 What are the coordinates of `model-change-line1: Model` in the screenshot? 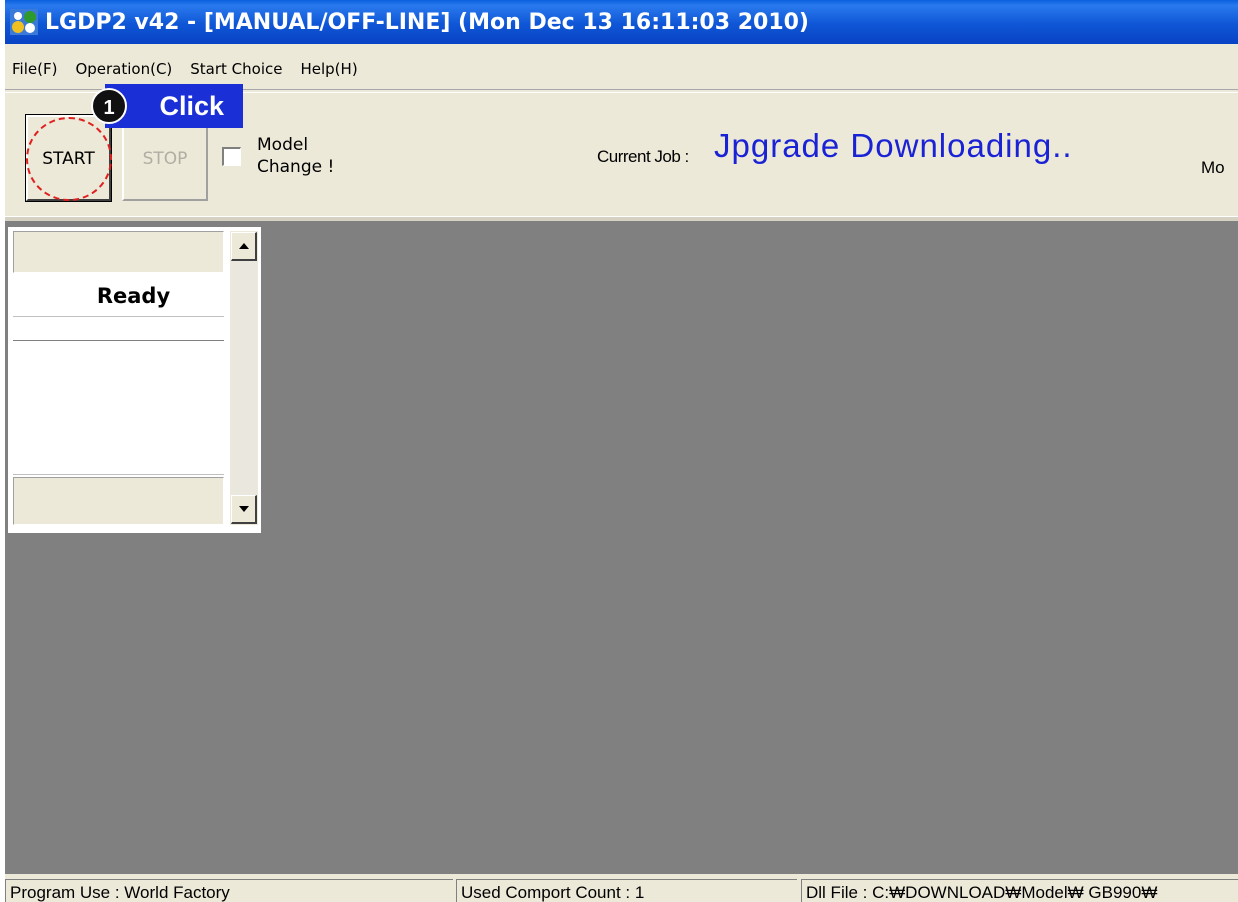 It's located at (283, 145).